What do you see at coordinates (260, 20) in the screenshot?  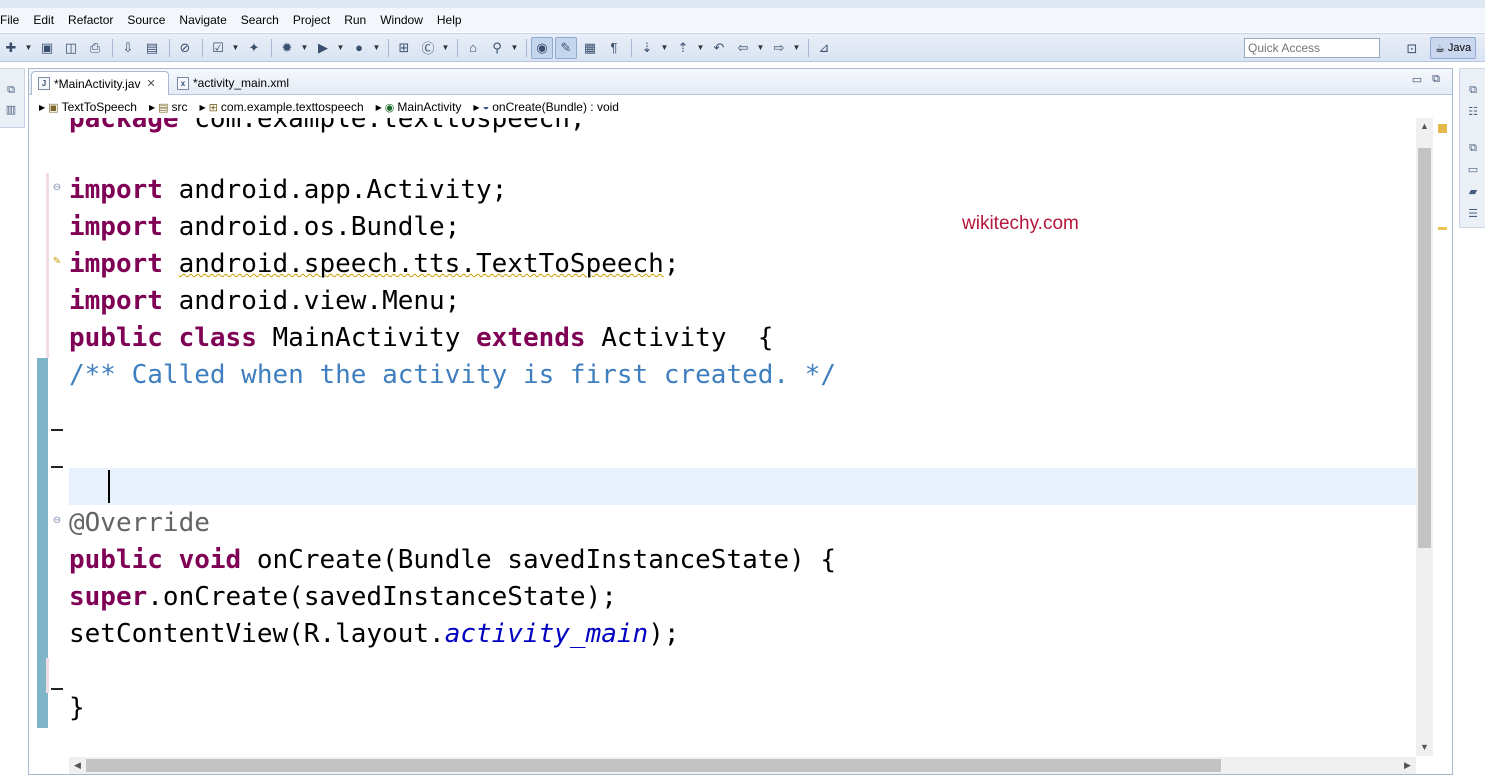 I see `menu-search: Search` at bounding box center [260, 20].